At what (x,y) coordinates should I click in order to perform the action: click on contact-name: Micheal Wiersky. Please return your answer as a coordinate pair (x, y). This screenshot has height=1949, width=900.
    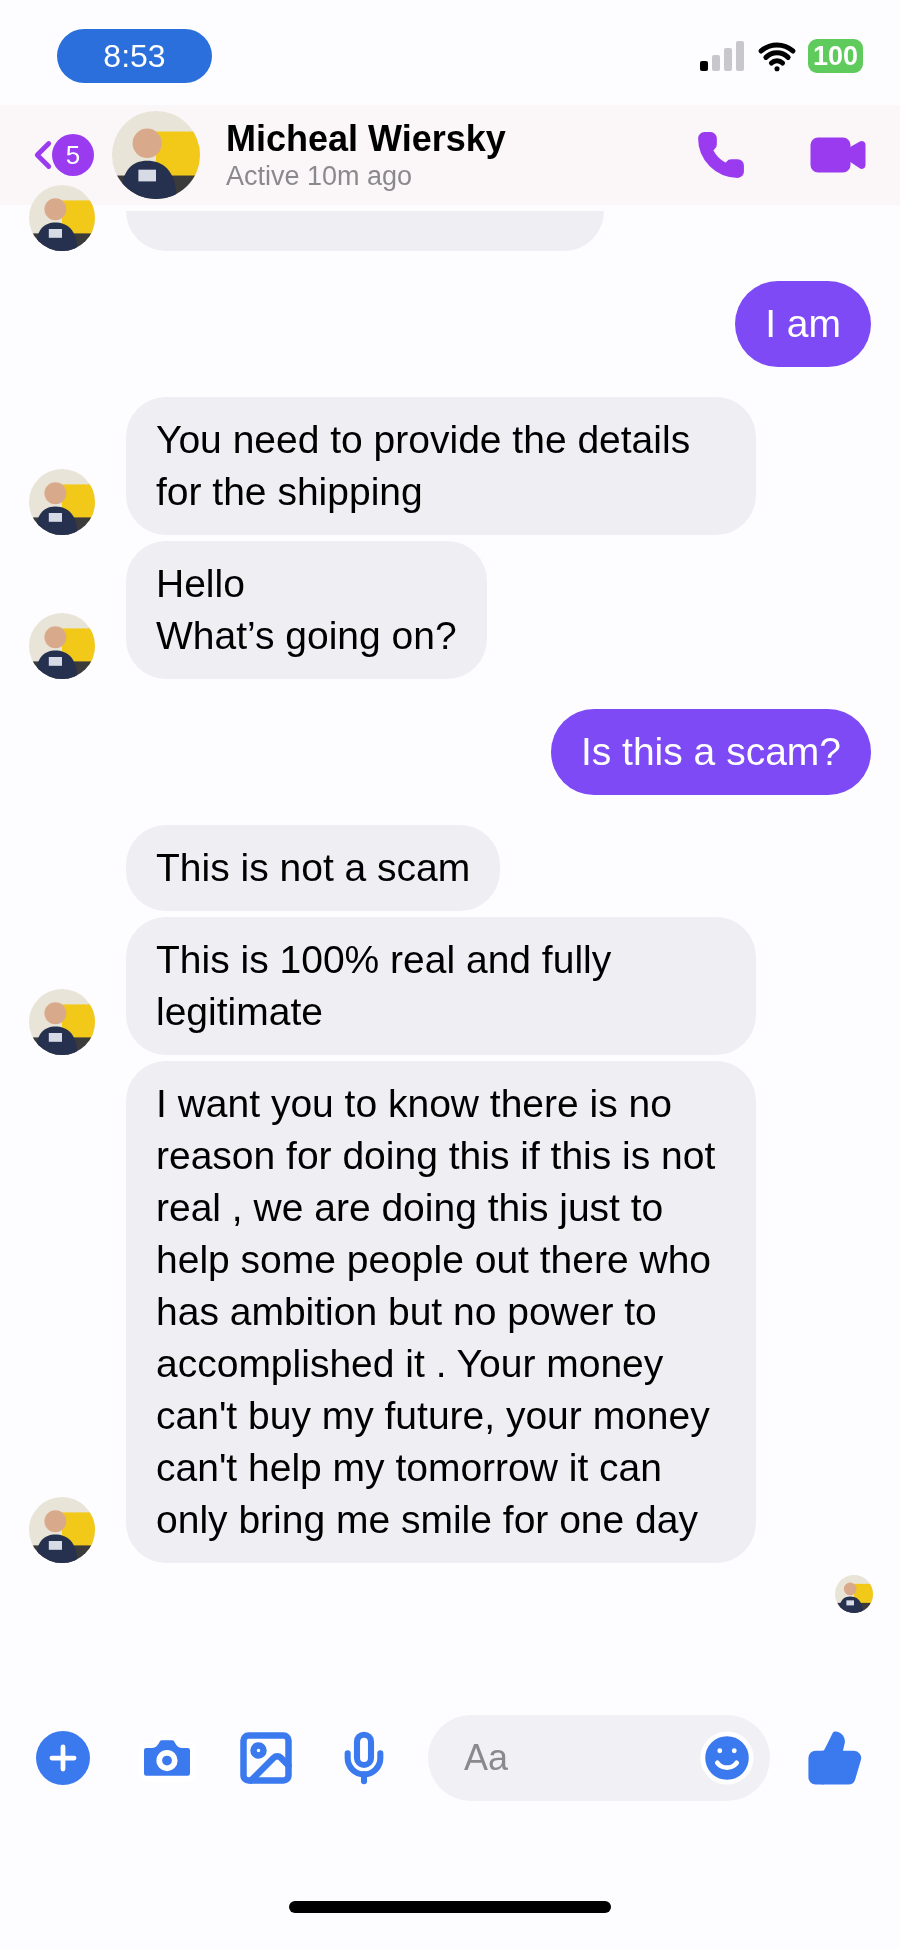
    Looking at the image, I should click on (366, 139).